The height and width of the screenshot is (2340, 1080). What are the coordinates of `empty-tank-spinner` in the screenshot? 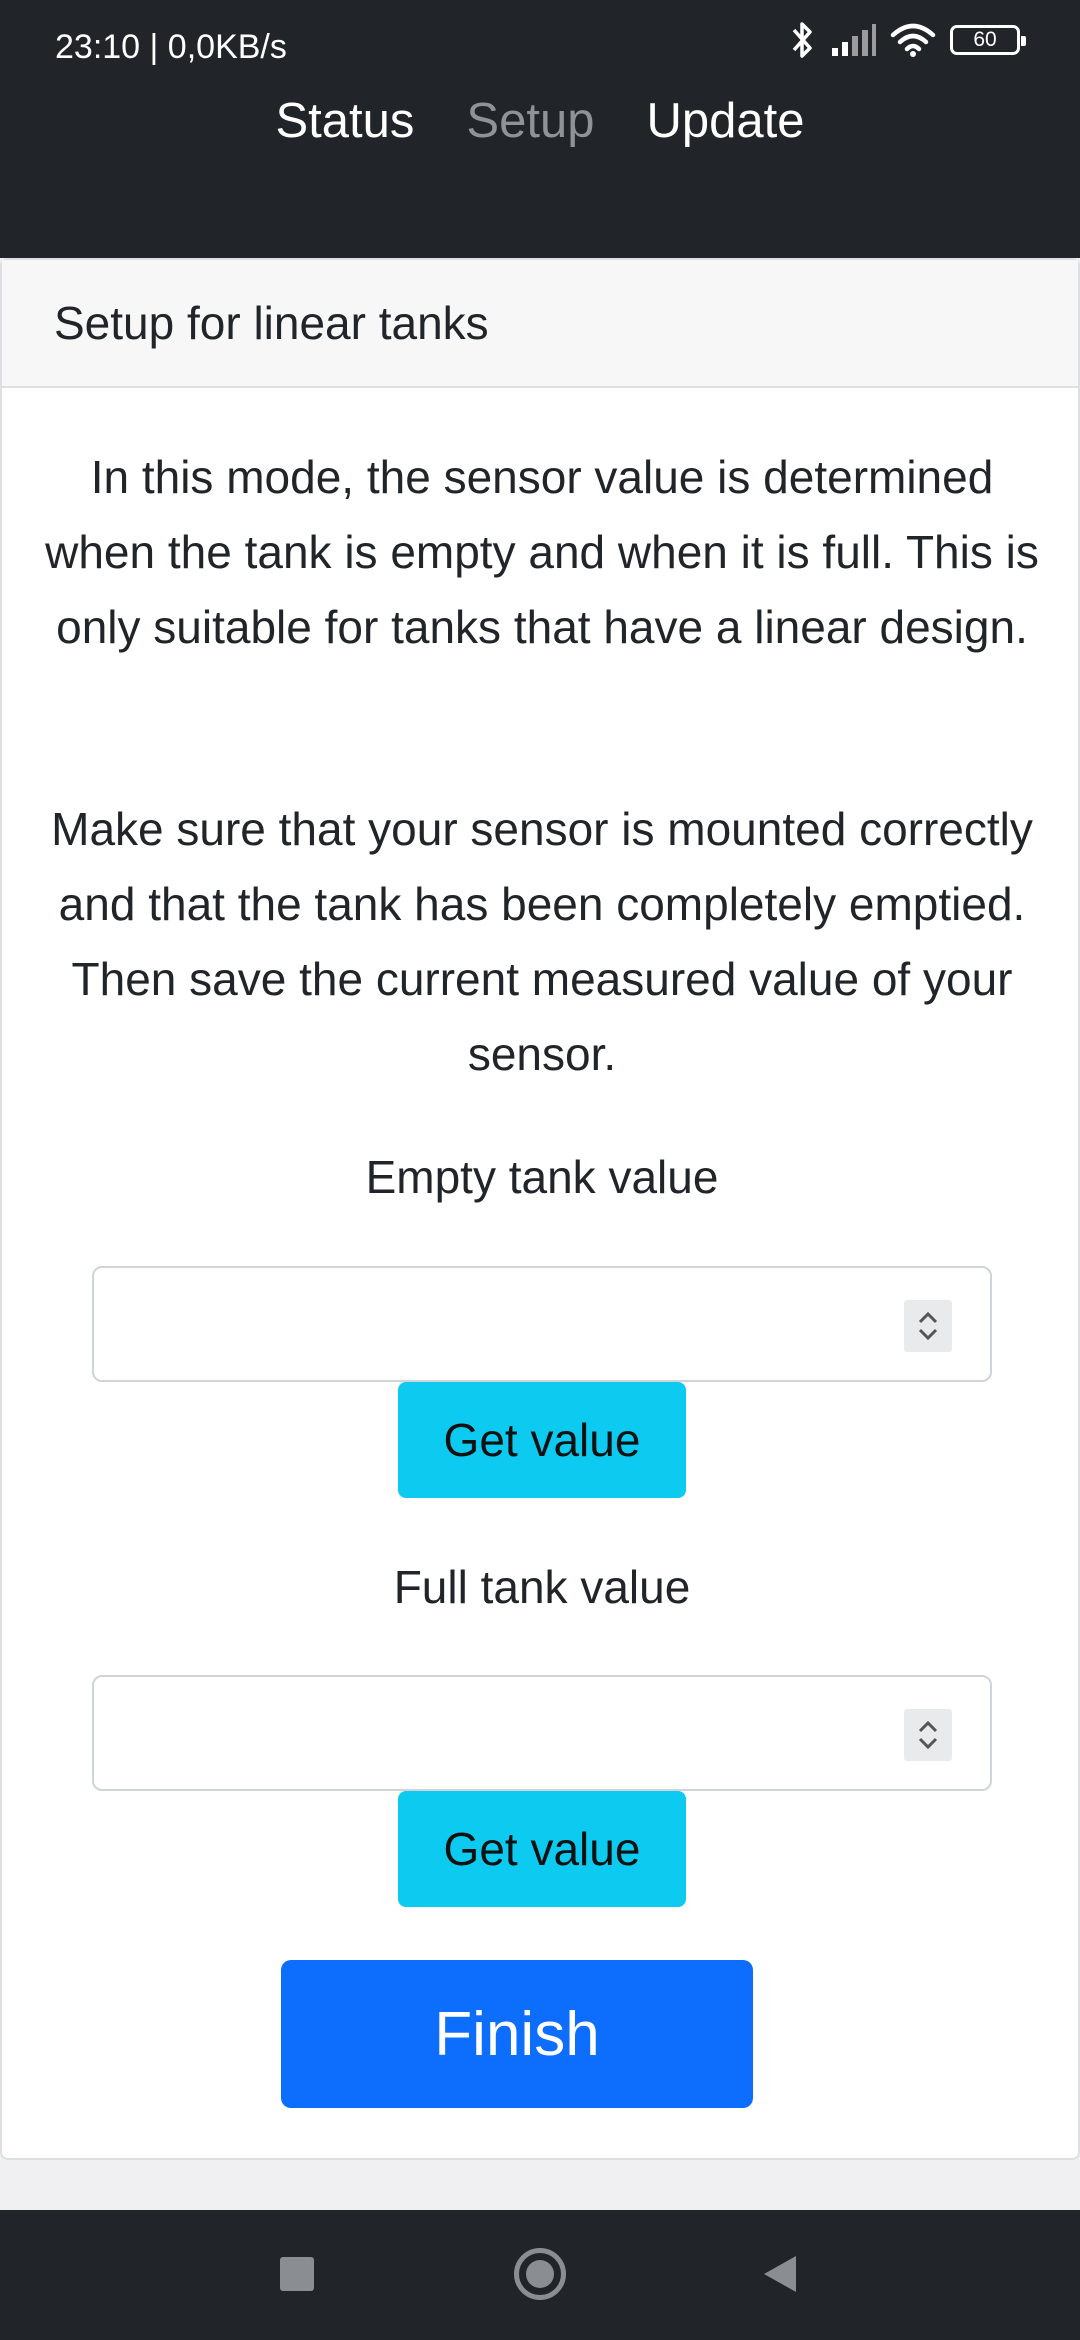 It's located at (928, 1326).